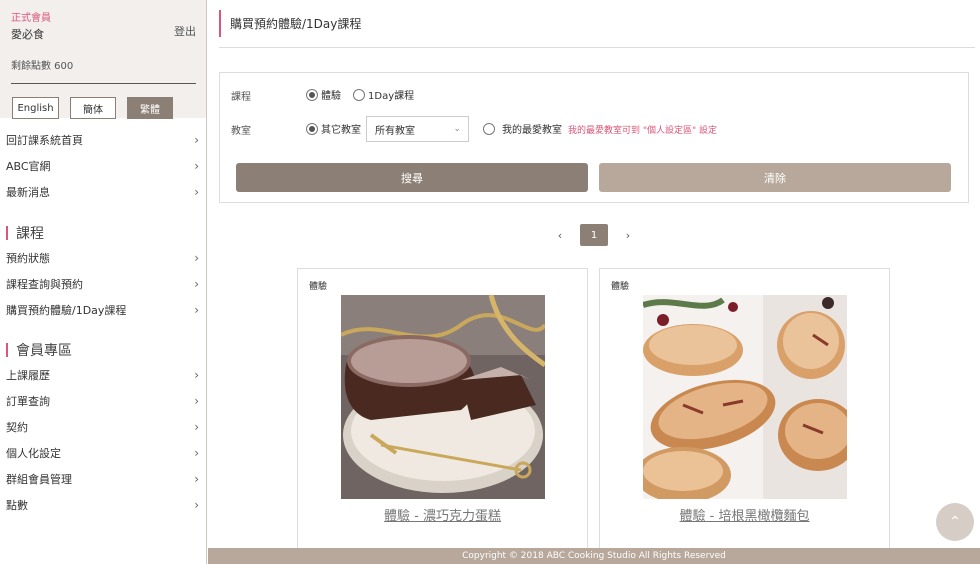  Describe the element at coordinates (28, 166) in the screenshot. I see `sidebar-item-label: ABC官網` at that location.